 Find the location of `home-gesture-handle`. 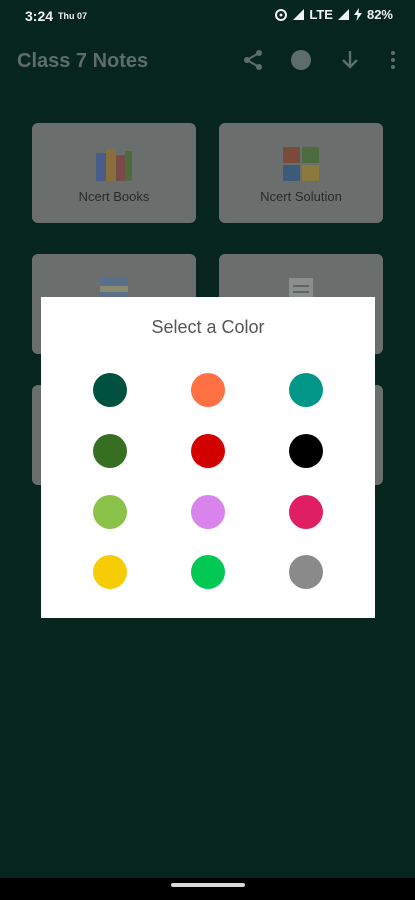

home-gesture-handle is located at coordinates (208, 885).